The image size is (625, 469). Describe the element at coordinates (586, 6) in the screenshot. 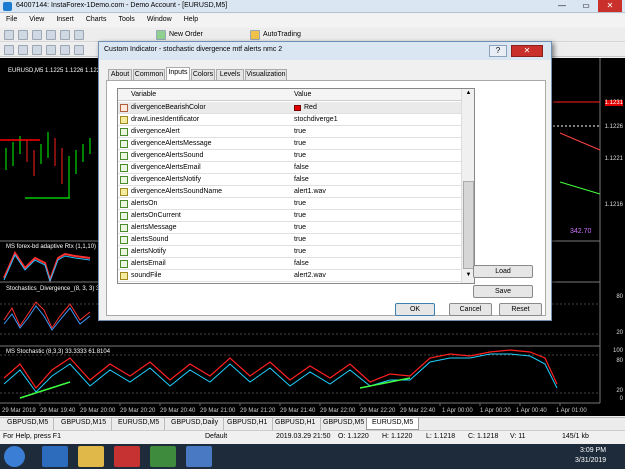

I see `maximize-button: ▭` at that location.